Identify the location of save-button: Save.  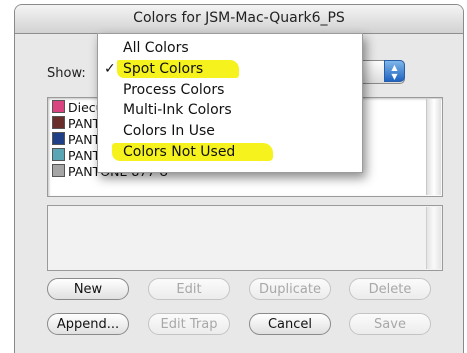
(390, 324).